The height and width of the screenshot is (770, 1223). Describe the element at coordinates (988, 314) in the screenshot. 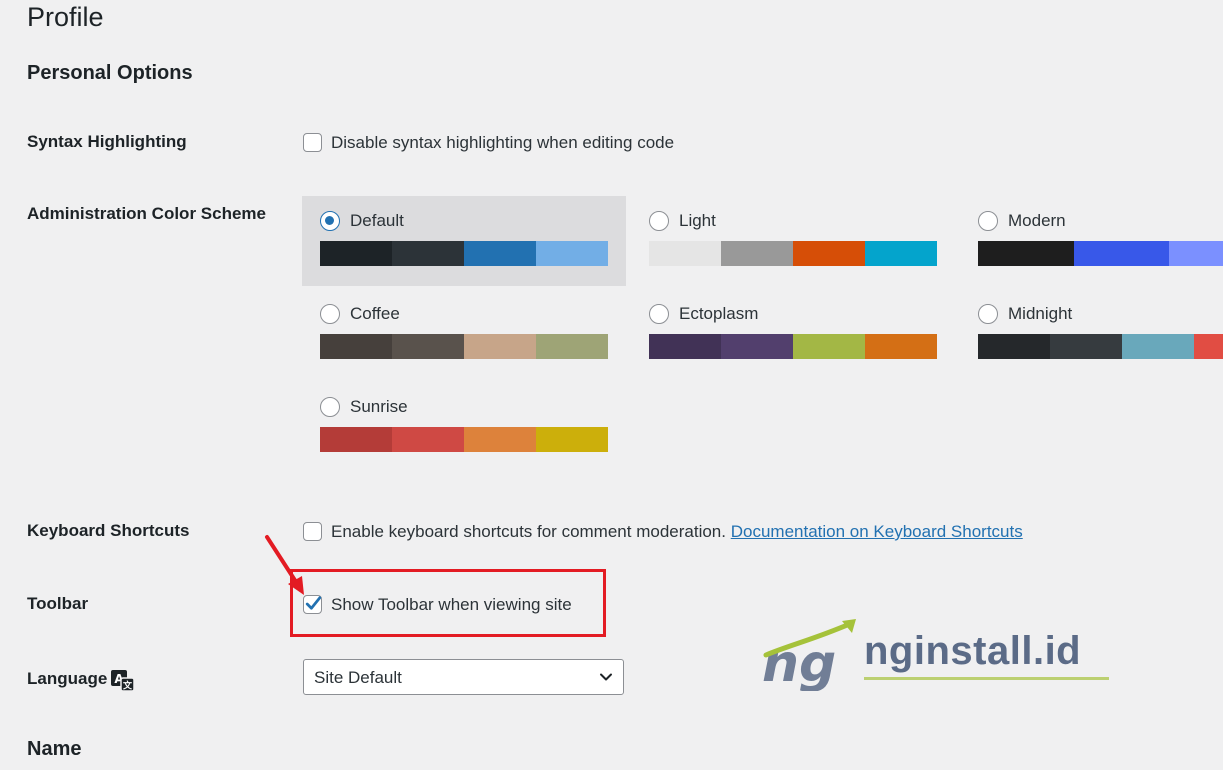

I see `color-scheme-midnight-radio` at that location.